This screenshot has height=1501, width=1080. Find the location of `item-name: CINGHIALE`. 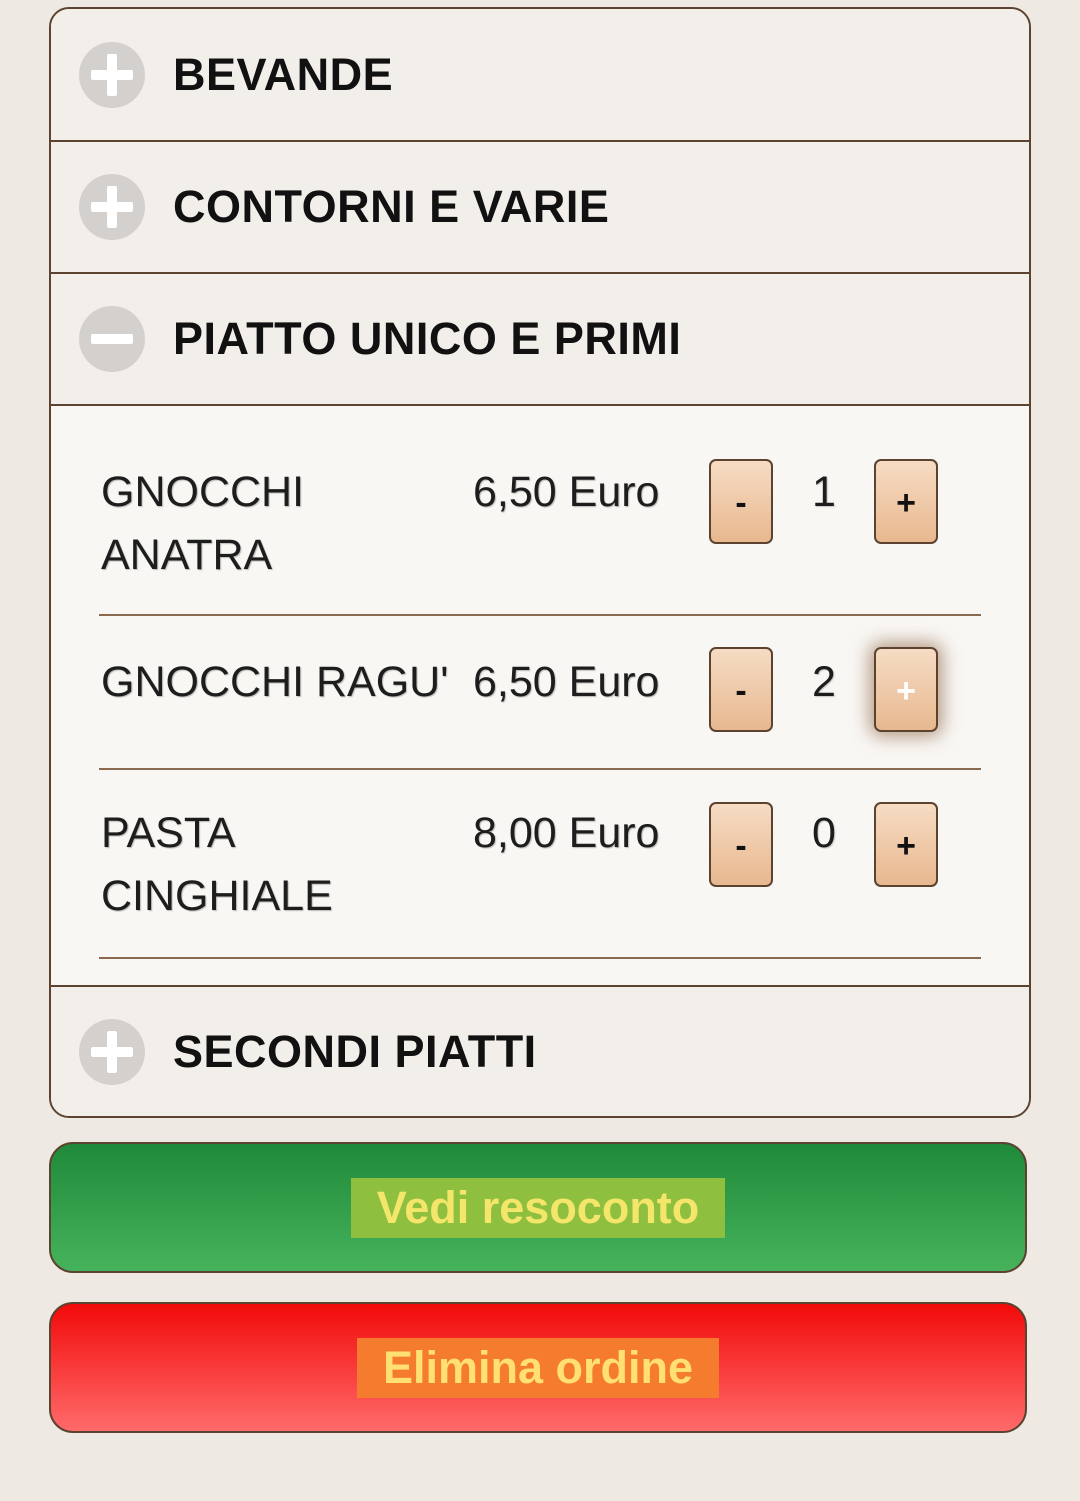

item-name: CINGHIALE is located at coordinates (217, 896).